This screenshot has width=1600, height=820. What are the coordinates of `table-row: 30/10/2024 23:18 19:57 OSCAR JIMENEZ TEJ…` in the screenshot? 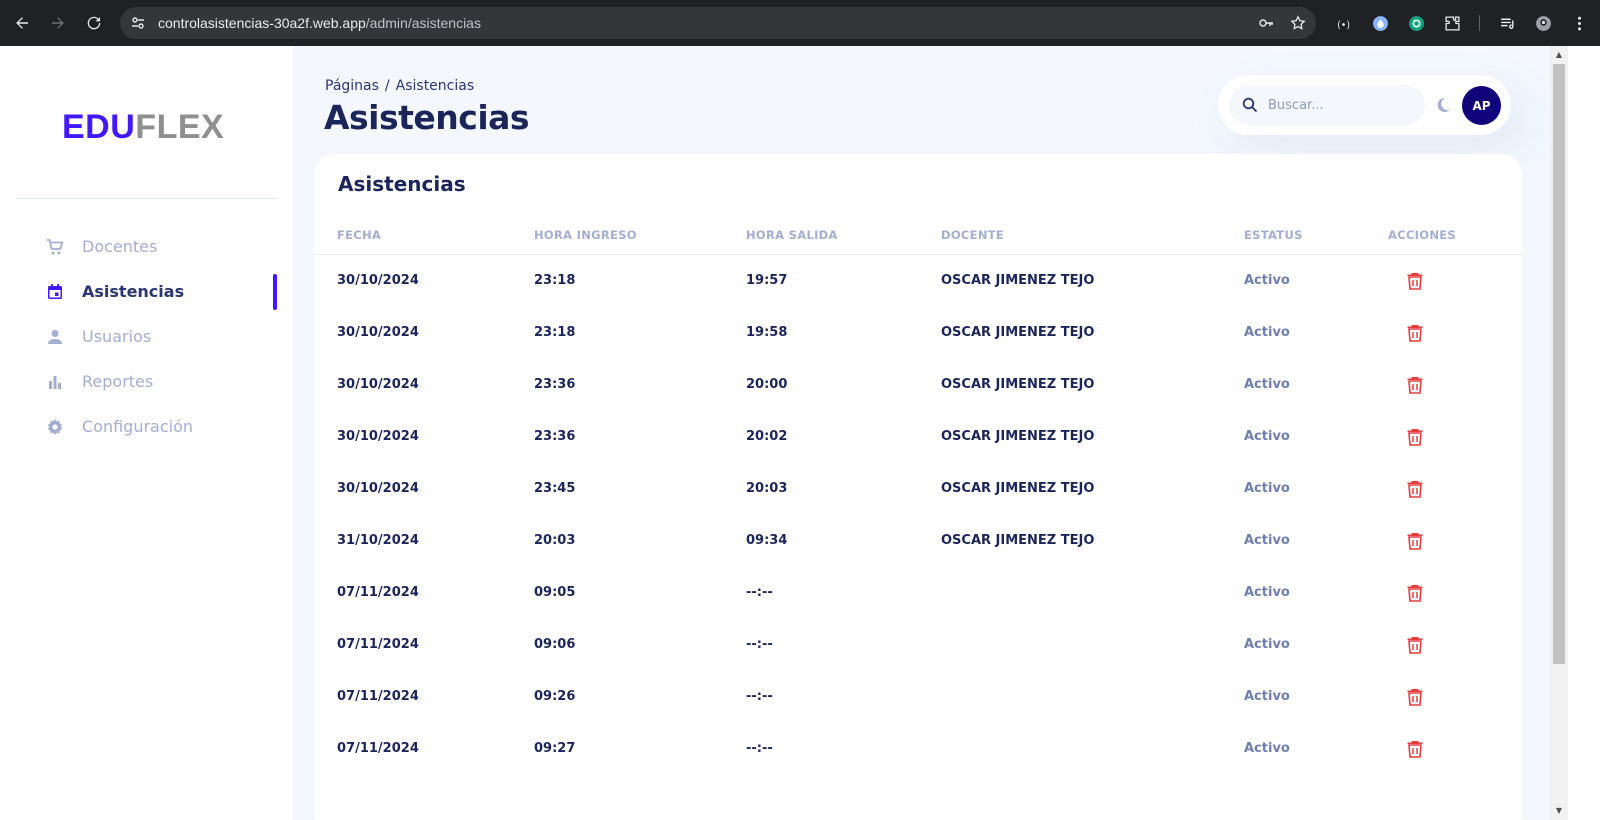 It's located at (918, 281).